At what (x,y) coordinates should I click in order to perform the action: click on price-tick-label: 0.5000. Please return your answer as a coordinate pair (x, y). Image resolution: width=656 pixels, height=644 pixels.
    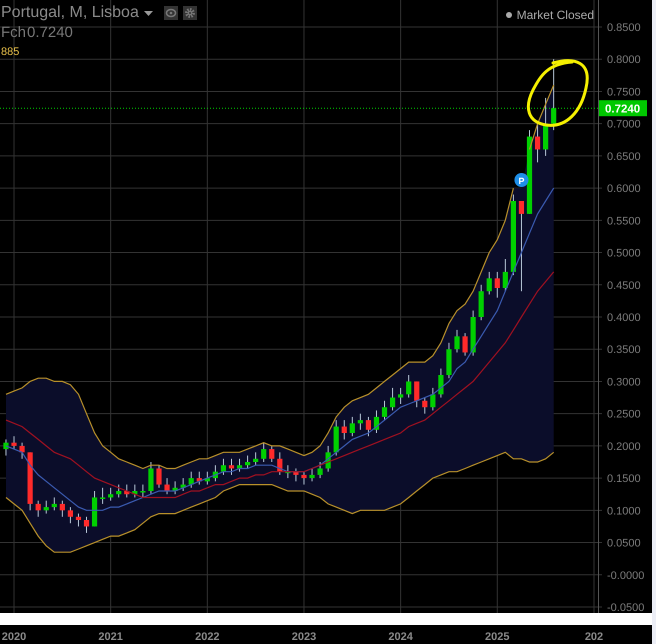
    Looking at the image, I should click on (624, 254).